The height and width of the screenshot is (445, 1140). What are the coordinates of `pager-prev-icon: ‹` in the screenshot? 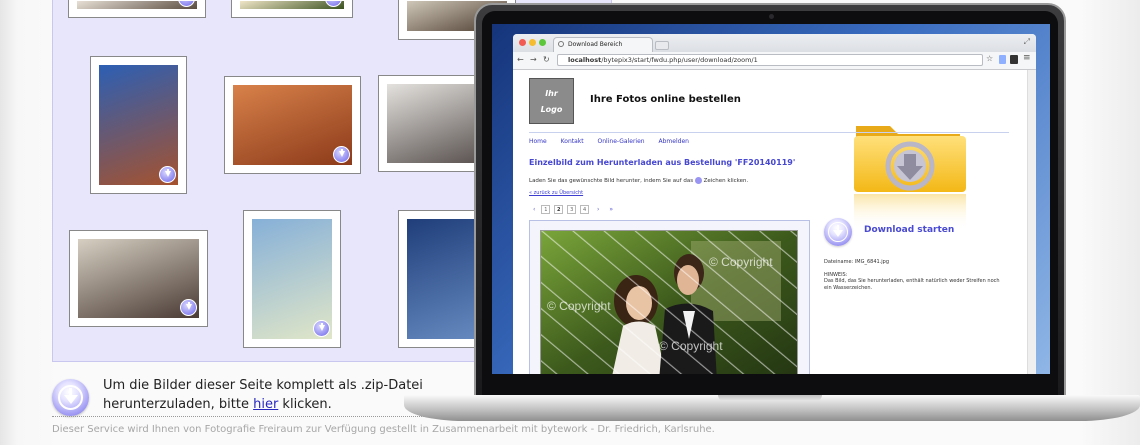 It's located at (534, 209).